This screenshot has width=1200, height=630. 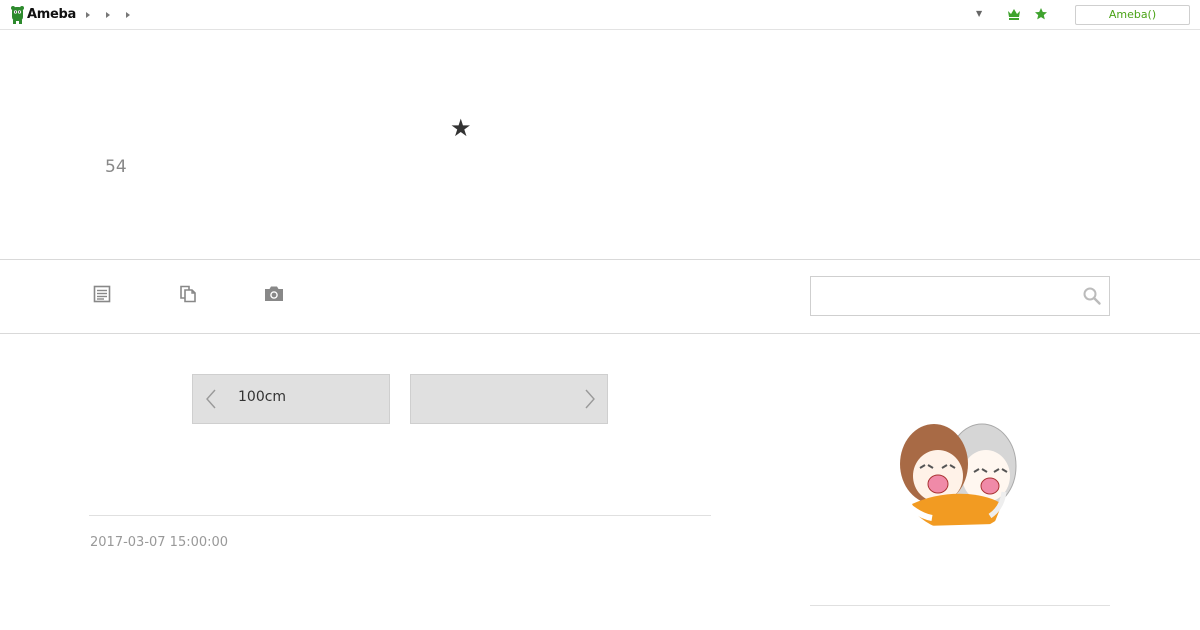 I want to click on search-box, so click(x=960, y=296).